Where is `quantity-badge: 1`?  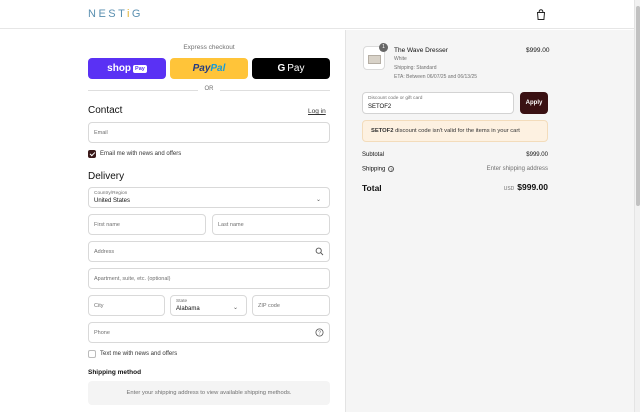 quantity-badge: 1 is located at coordinates (383, 47).